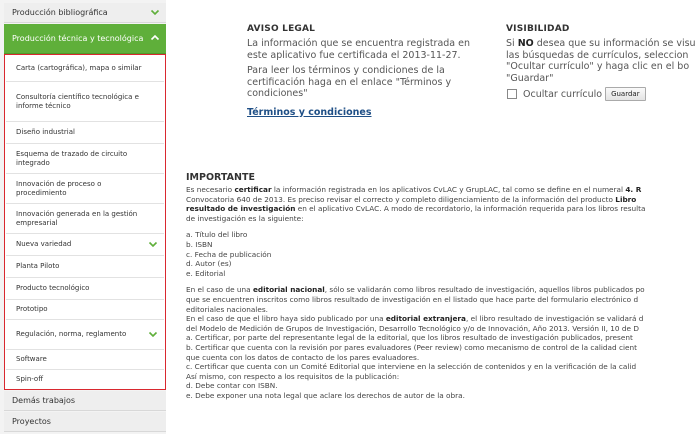 The width and height of the screenshot is (700, 434). Describe the element at coordinates (79, 67) in the screenshot. I see `submenu-item-label: Carta (cartográfica), mapa o similar` at that location.